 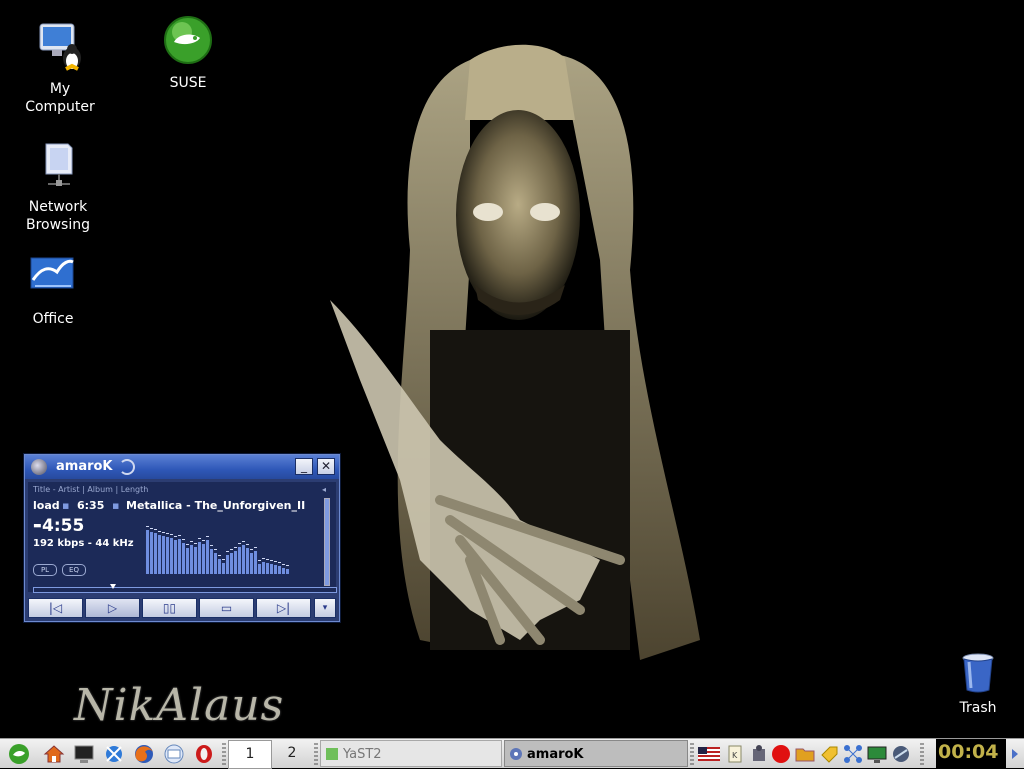 What do you see at coordinates (91, 489) in the screenshot?
I see `amarok-header-hint: Title - Artist | Album | Length` at bounding box center [91, 489].